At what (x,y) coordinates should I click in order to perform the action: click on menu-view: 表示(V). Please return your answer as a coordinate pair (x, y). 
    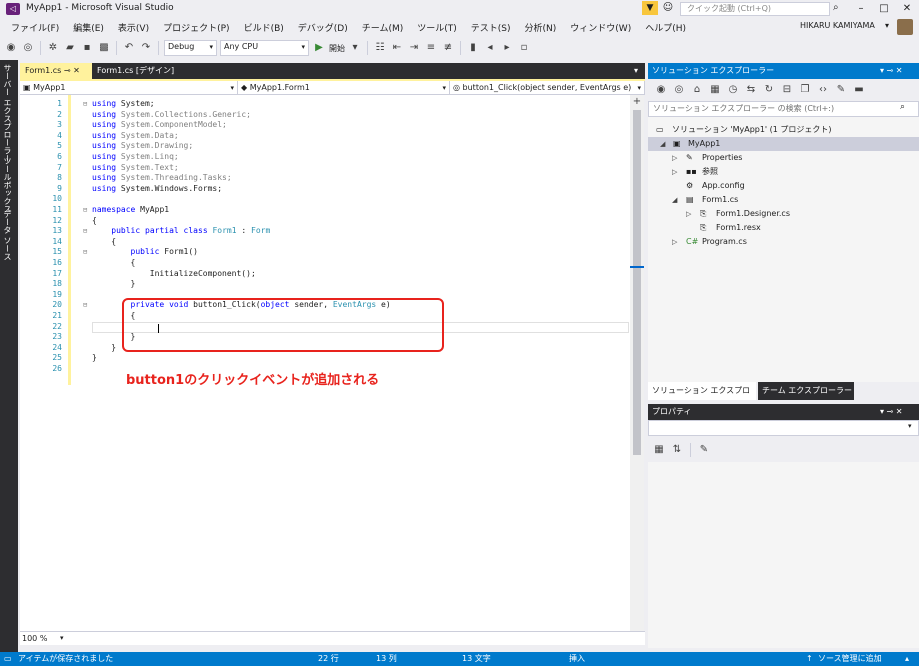
    Looking at the image, I should click on (133, 27).